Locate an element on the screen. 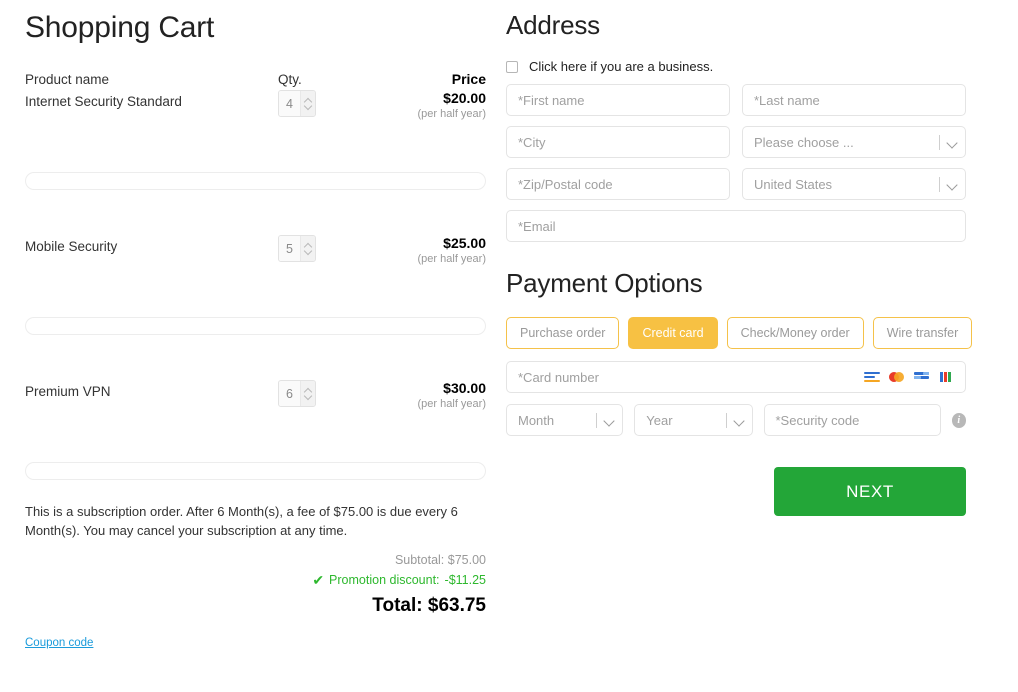  year-select-caret is located at coordinates (734, 420).